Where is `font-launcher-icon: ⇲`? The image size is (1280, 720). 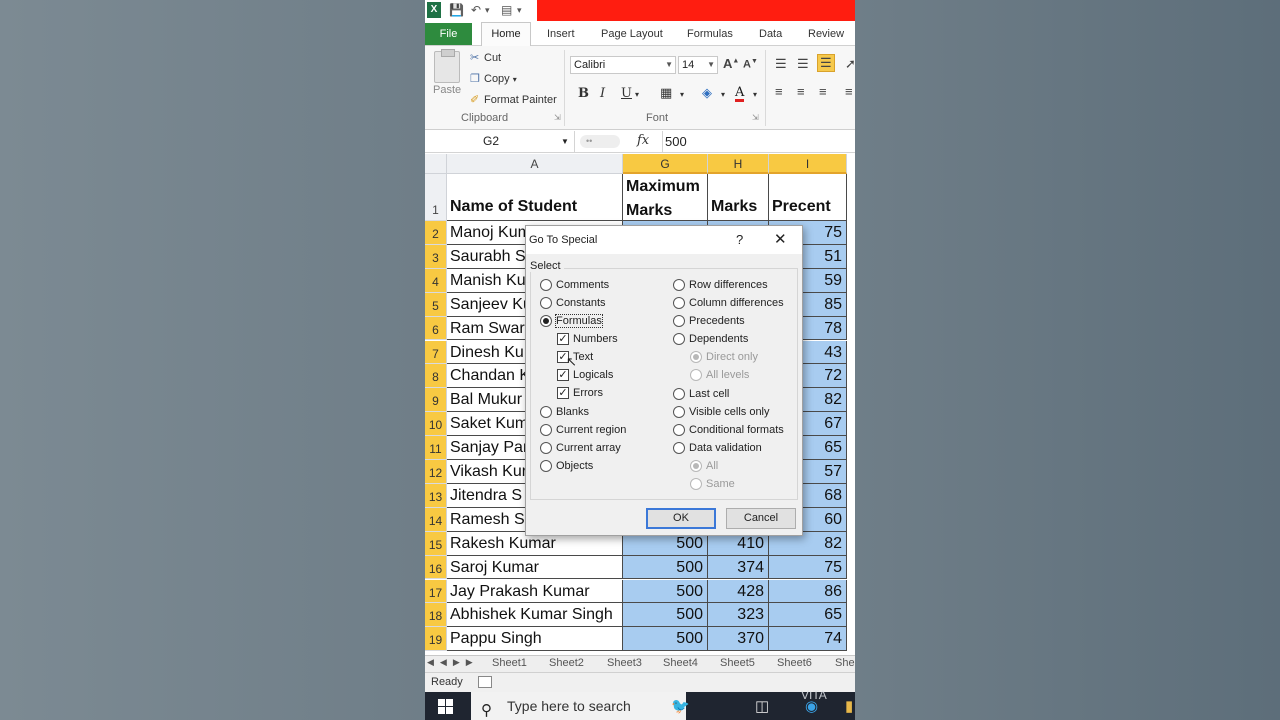
font-launcher-icon: ⇲ is located at coordinates (755, 117).